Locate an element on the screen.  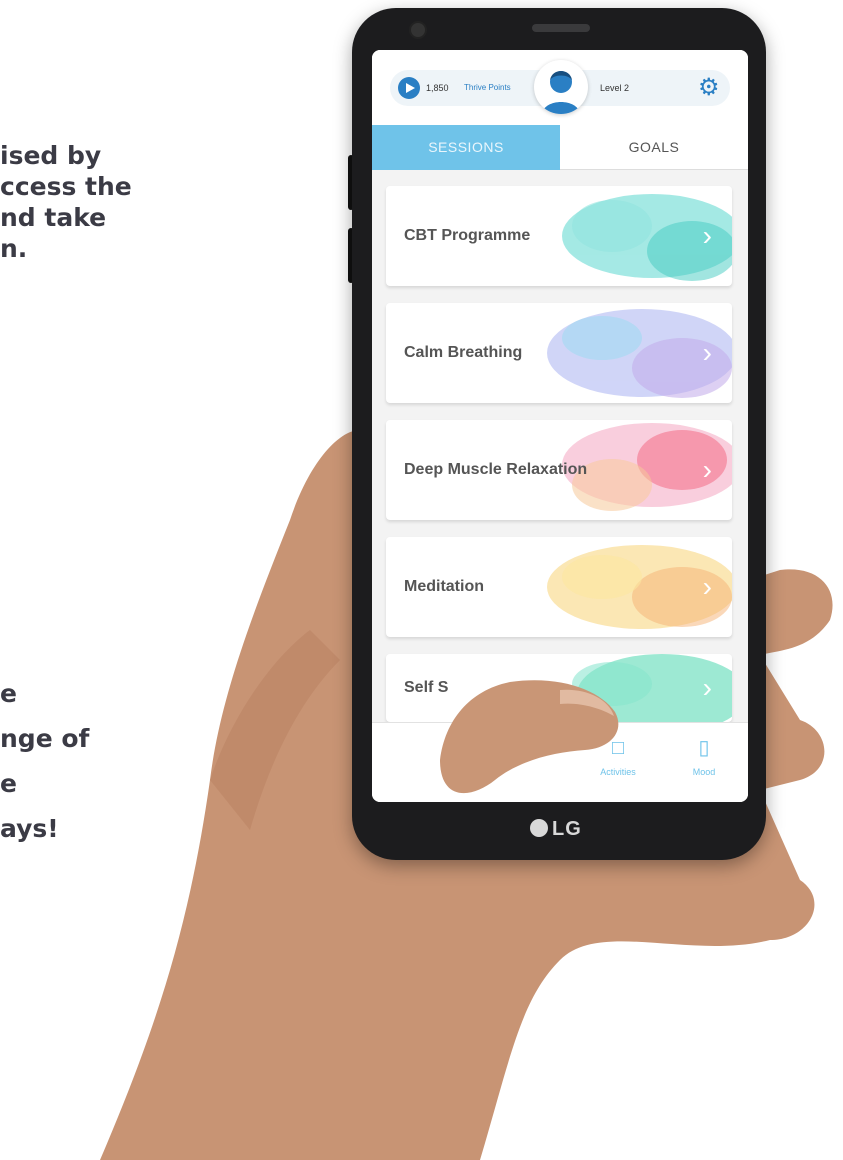
chat-icon: □ is located at coordinates (618, 748).